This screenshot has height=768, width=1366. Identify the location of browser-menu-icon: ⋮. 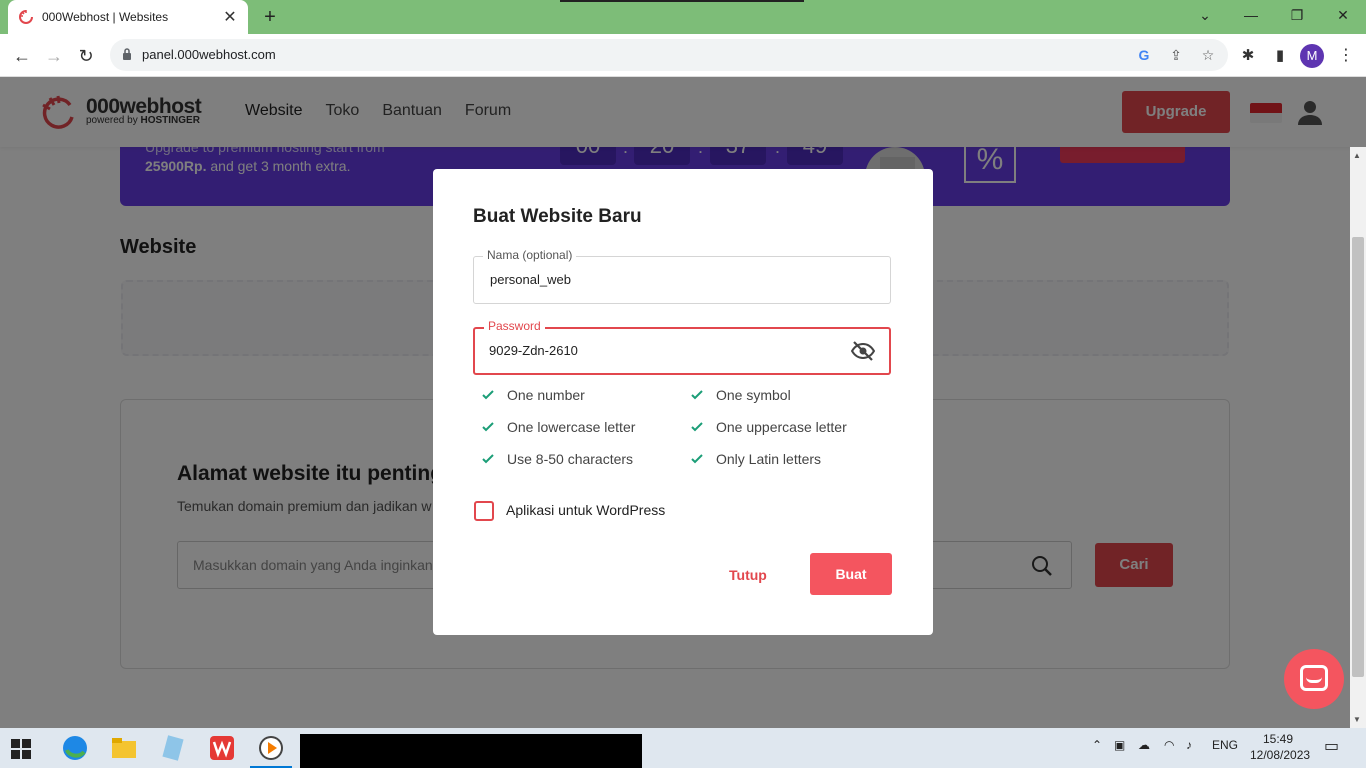
(1346, 56).